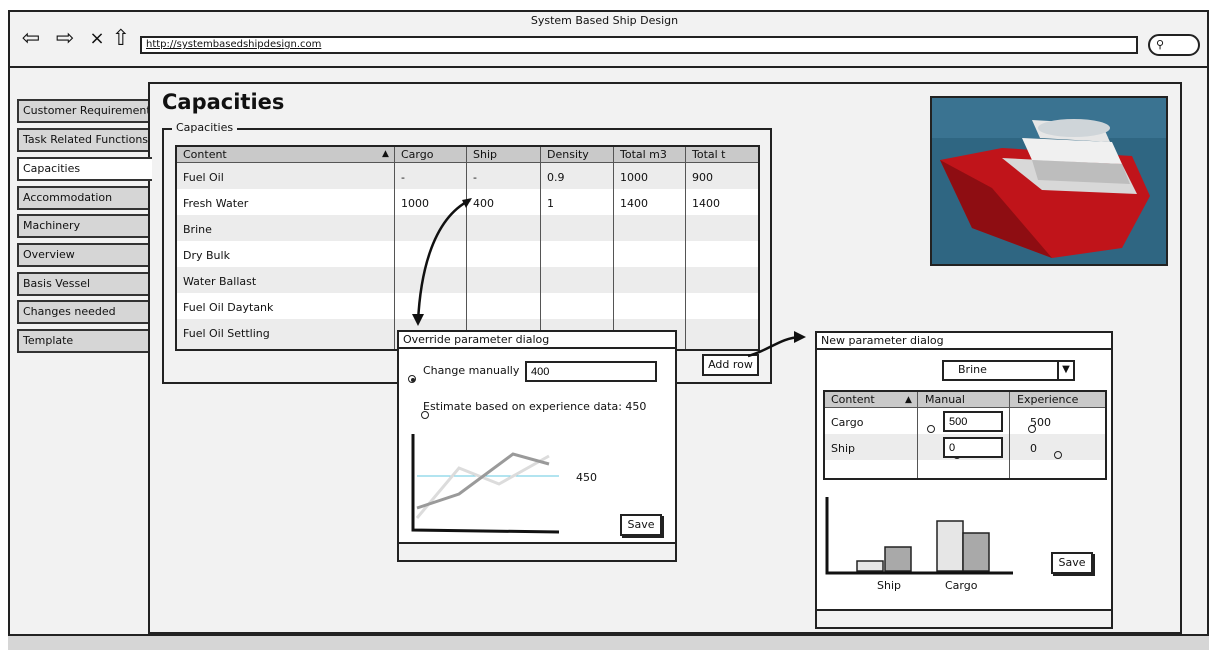  Describe the element at coordinates (586, 477) in the screenshot. I see `chart-annotation-450: 450` at that location.